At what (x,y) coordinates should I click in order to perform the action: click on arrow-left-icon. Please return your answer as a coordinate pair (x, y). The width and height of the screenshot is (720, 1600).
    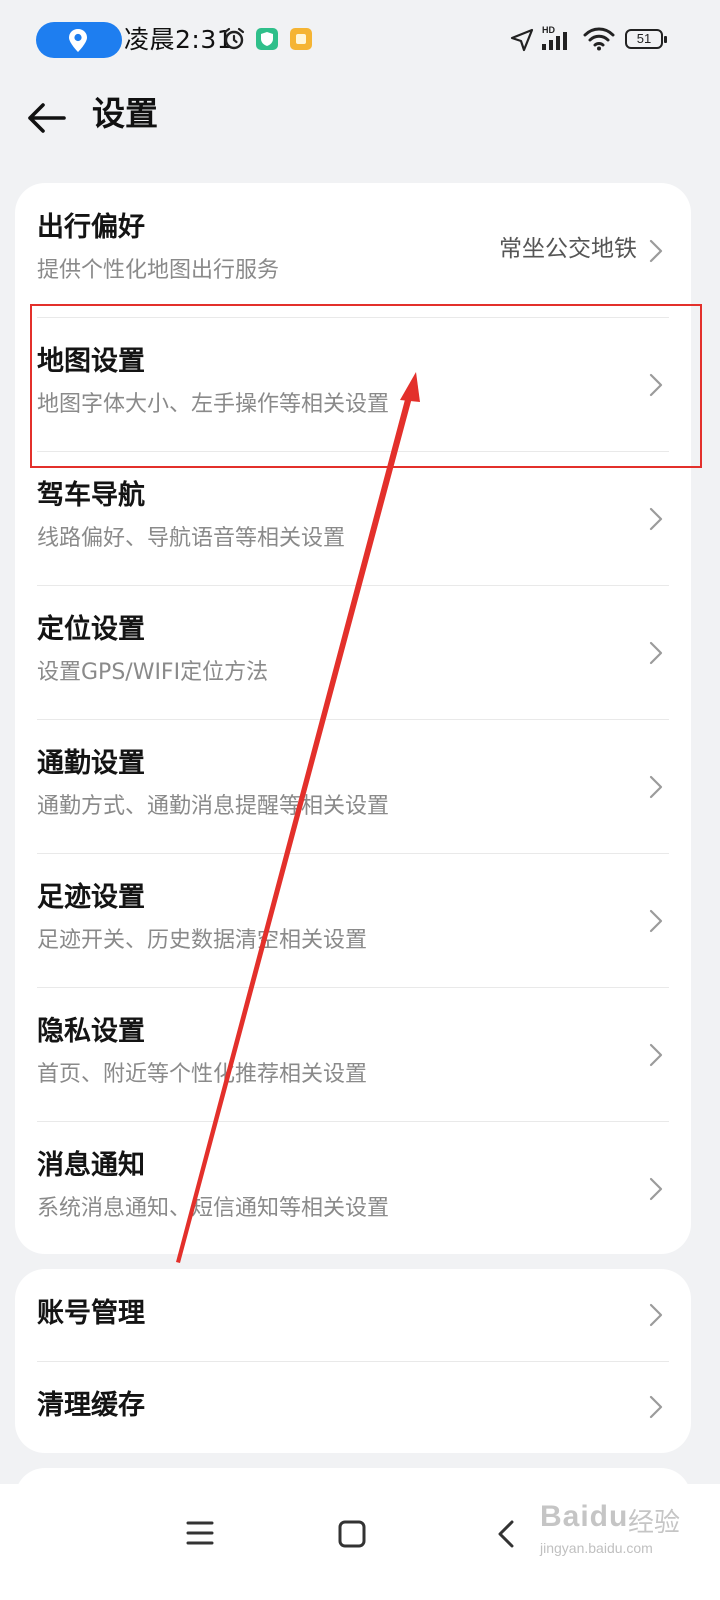
    Looking at the image, I should click on (47, 118).